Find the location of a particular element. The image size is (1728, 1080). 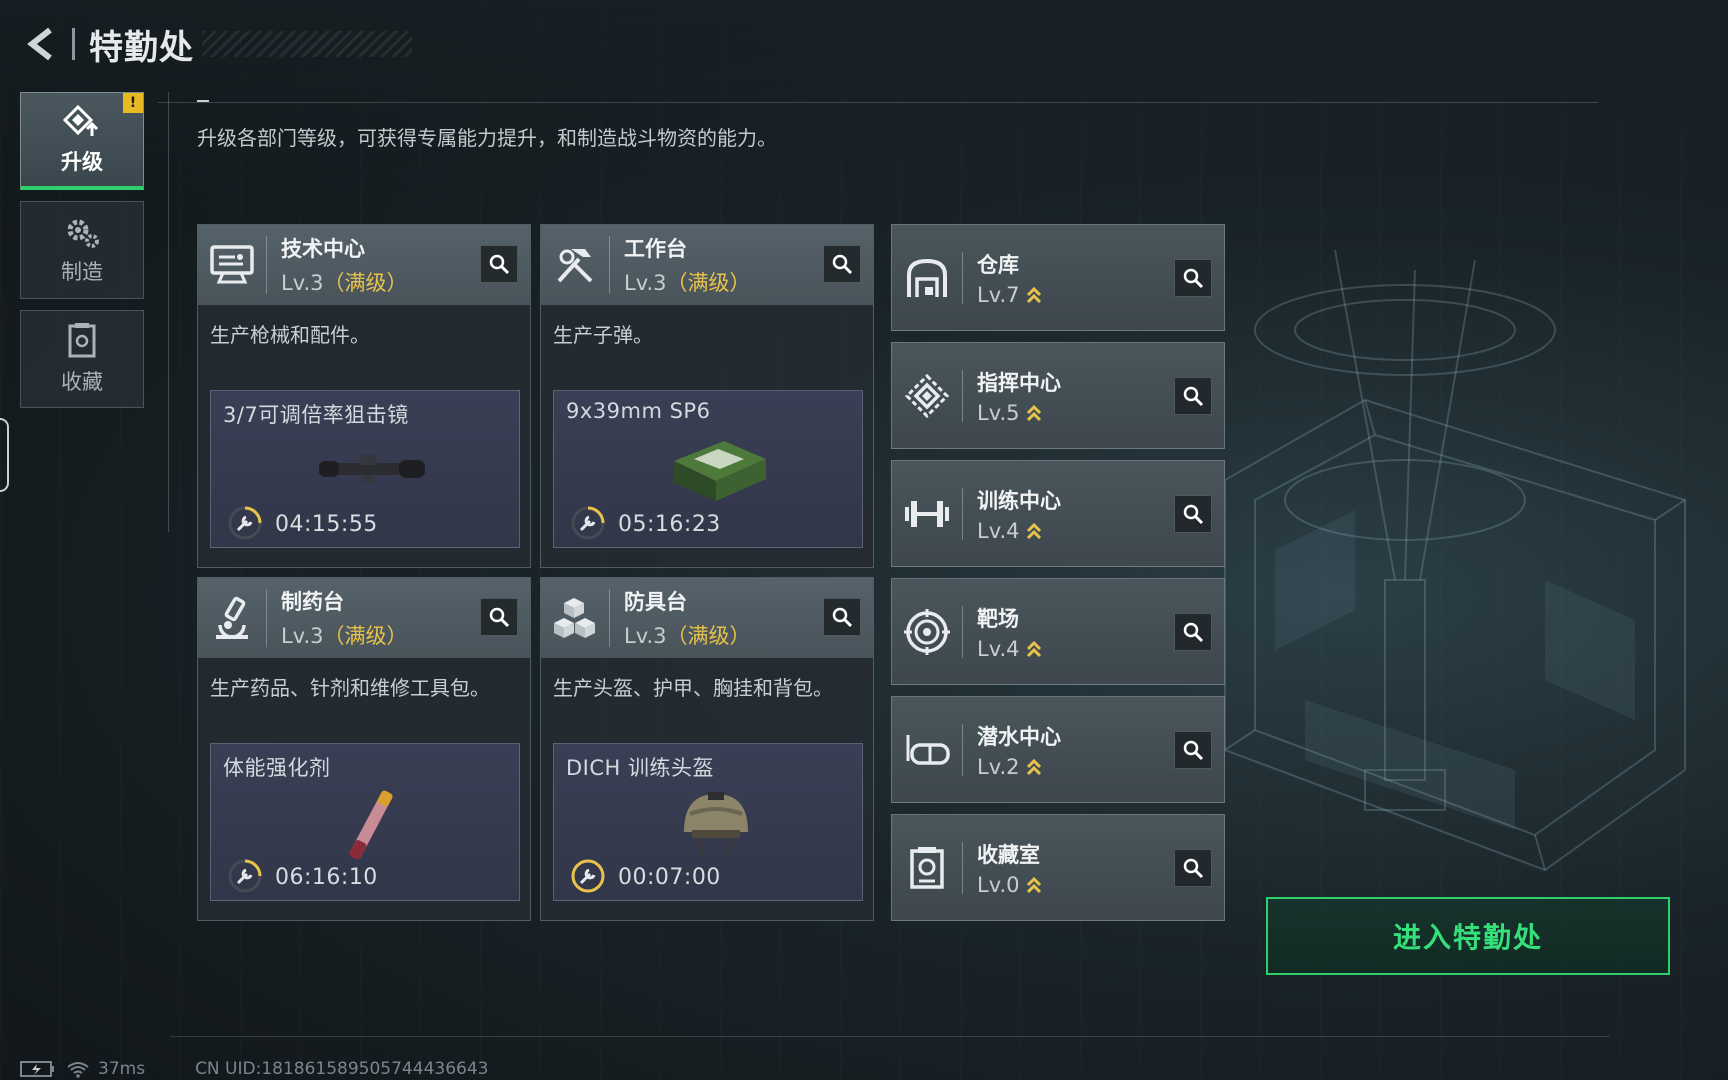

facility-card-workbench: 工作台 Lv.3（满级） 生产子弹。 9x39mm SP6 05:16:23 is located at coordinates (707, 396).